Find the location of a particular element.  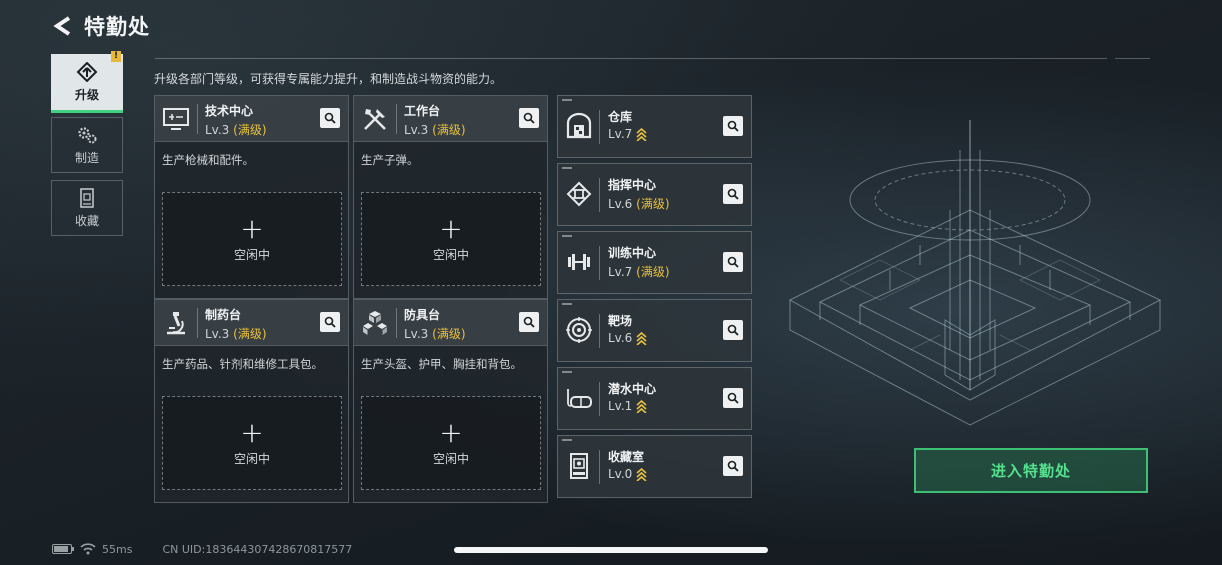

header: 特勤处 is located at coordinates (101, 26).